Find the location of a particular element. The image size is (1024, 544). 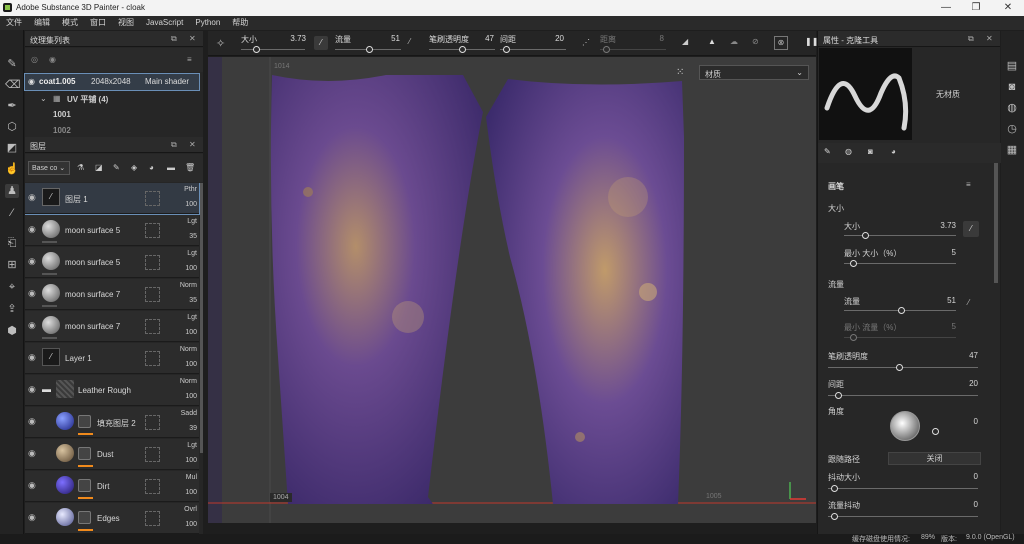

stroke-opacity-value: 47 is located at coordinates (963, 355).